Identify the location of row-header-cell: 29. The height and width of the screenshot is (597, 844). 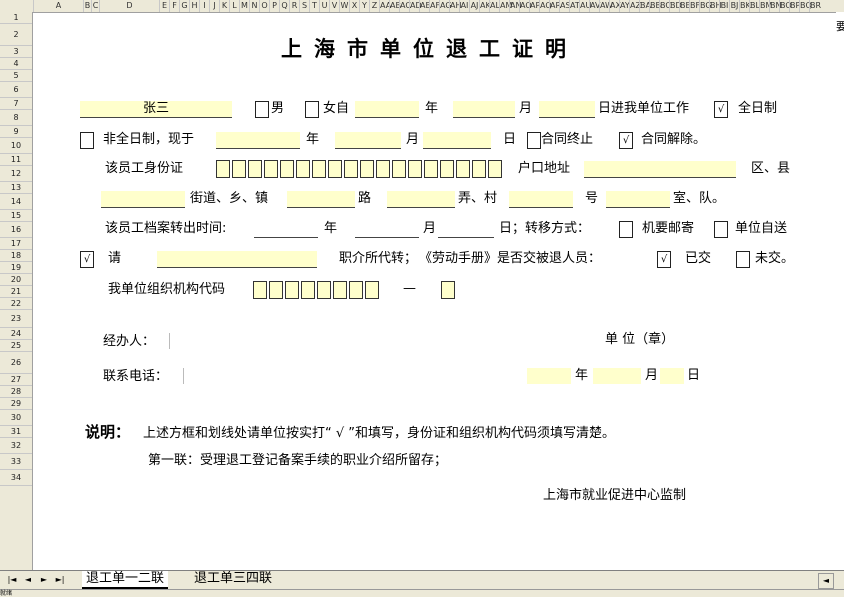
(16, 404).